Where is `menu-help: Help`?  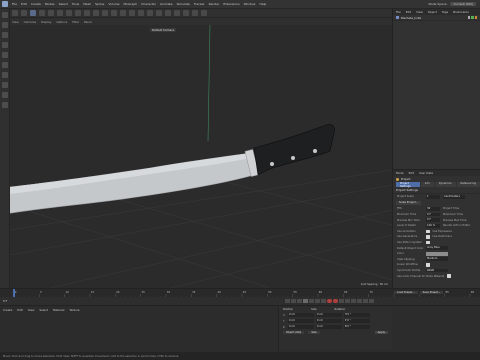
menu-help: Help is located at coordinates (262, 4).